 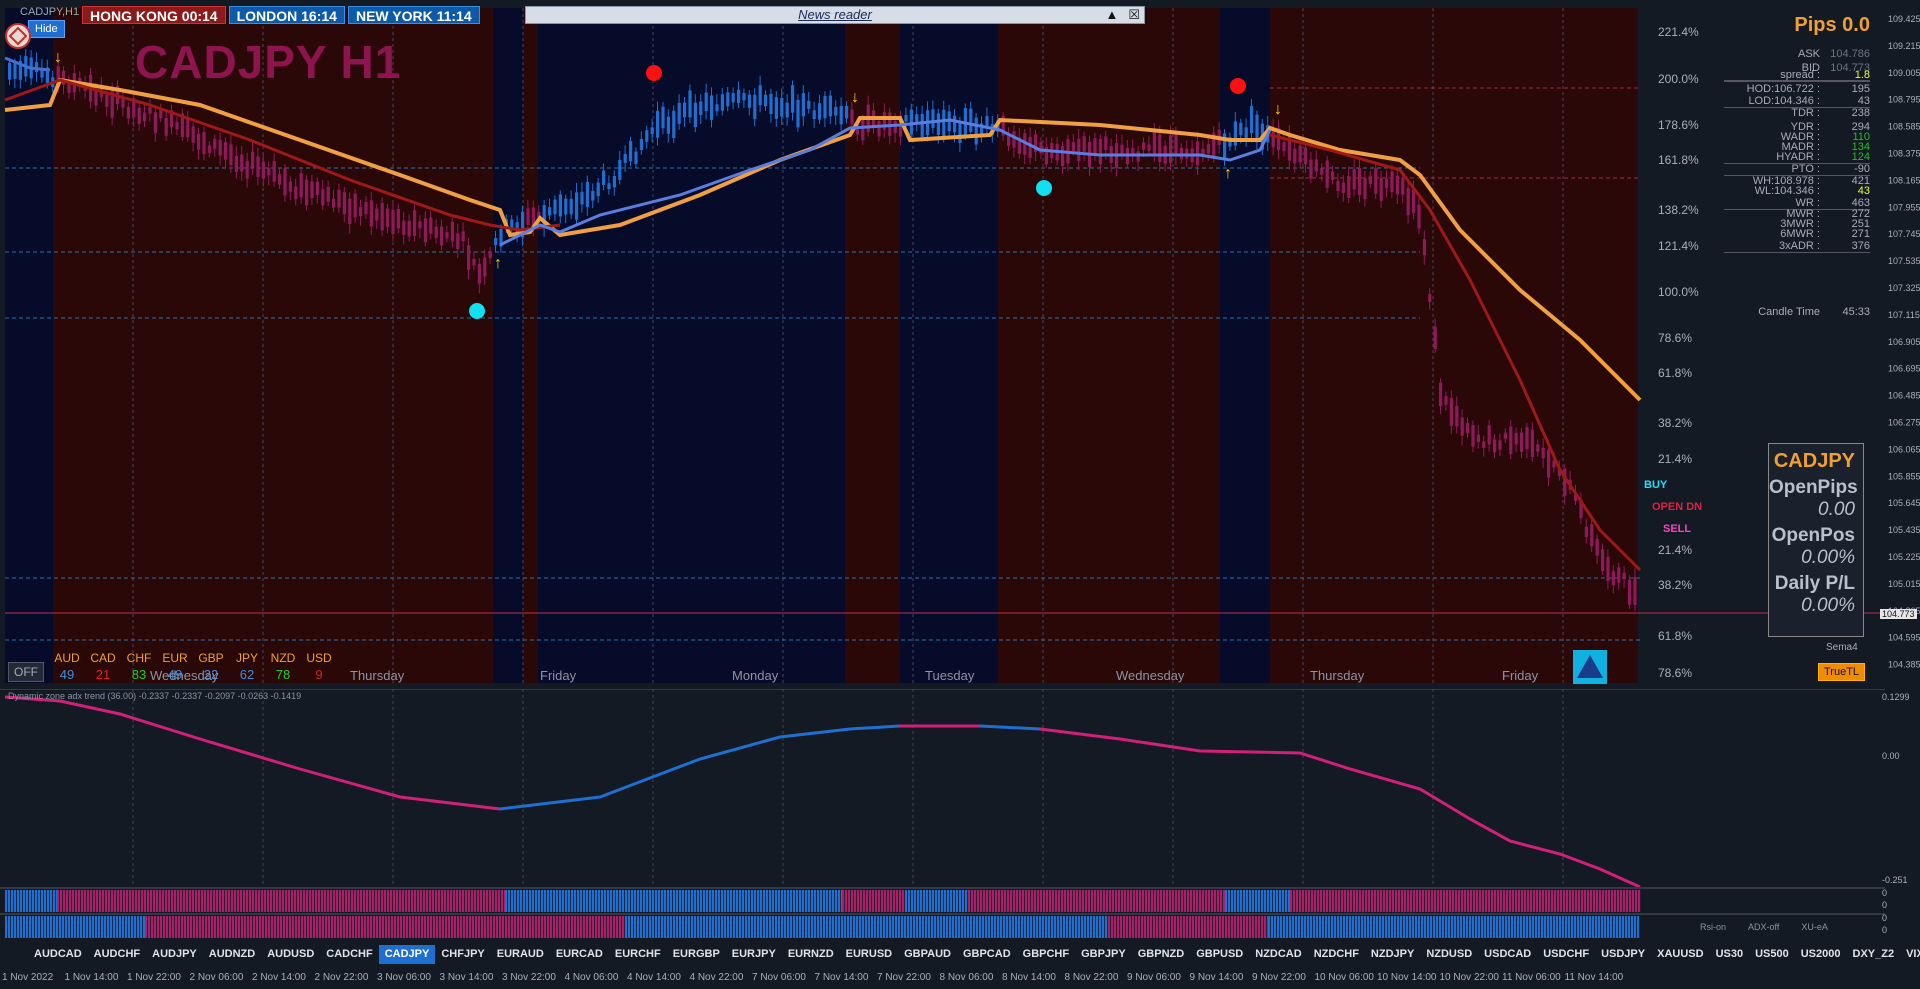 What do you see at coordinates (283, 658) in the screenshot?
I see `currency-name: NZD` at bounding box center [283, 658].